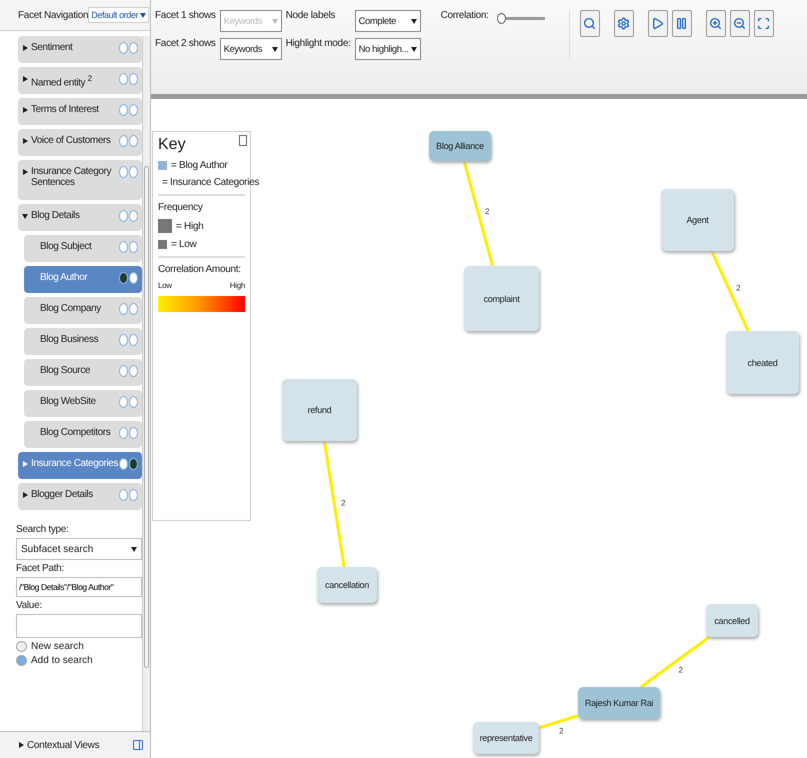 This screenshot has width=807, height=758. What do you see at coordinates (80, 180) in the screenshot?
I see `facet-item: Insurance Category Sentences` at bounding box center [80, 180].